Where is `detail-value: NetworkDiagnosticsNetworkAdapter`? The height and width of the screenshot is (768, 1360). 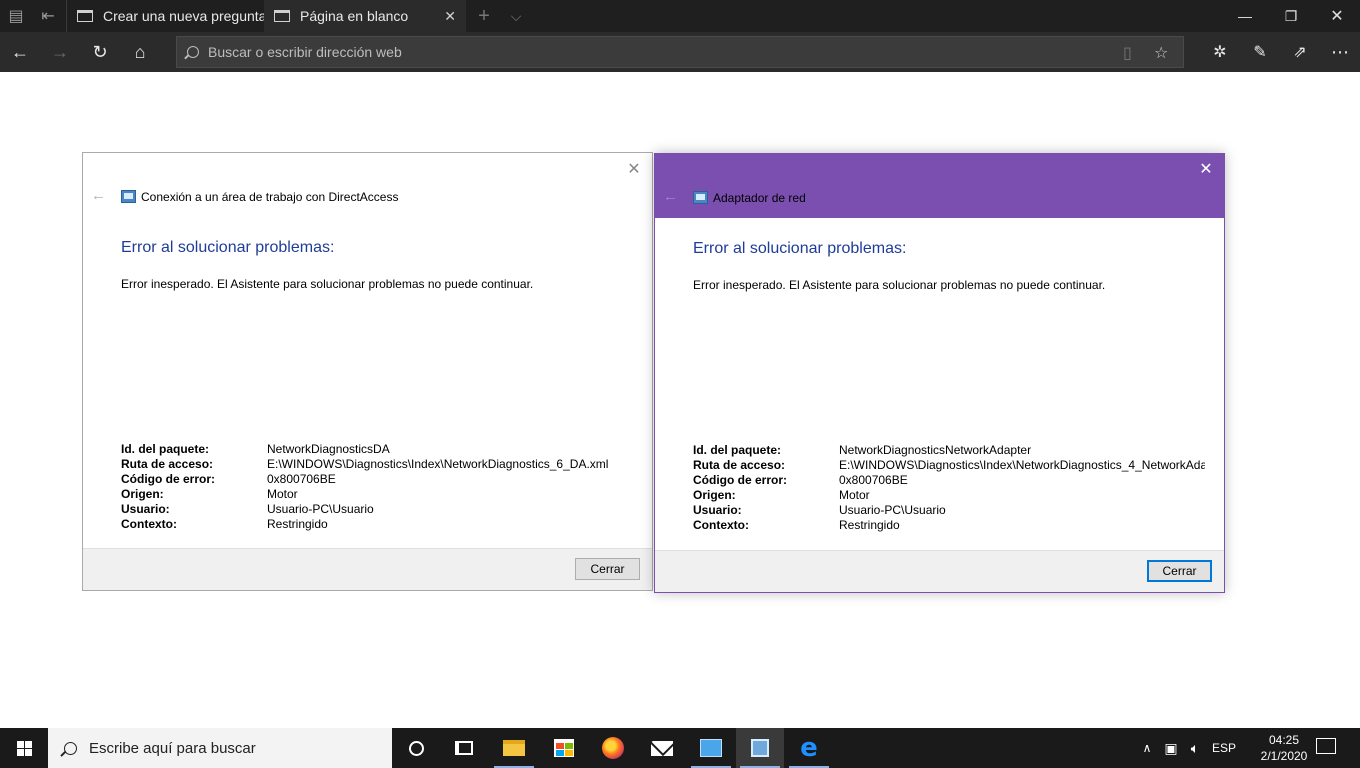
detail-value: NetworkDiagnosticsNetworkAdapter is located at coordinates (935, 450).